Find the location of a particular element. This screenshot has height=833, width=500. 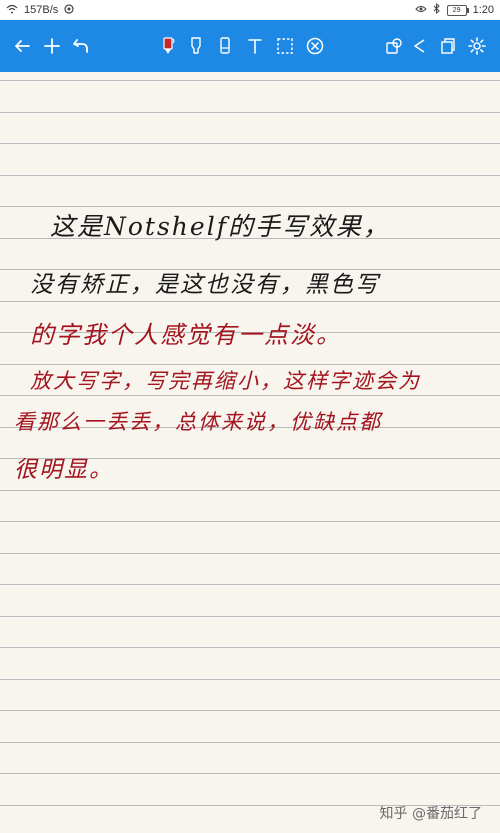

clear-icon is located at coordinates (315, 46).